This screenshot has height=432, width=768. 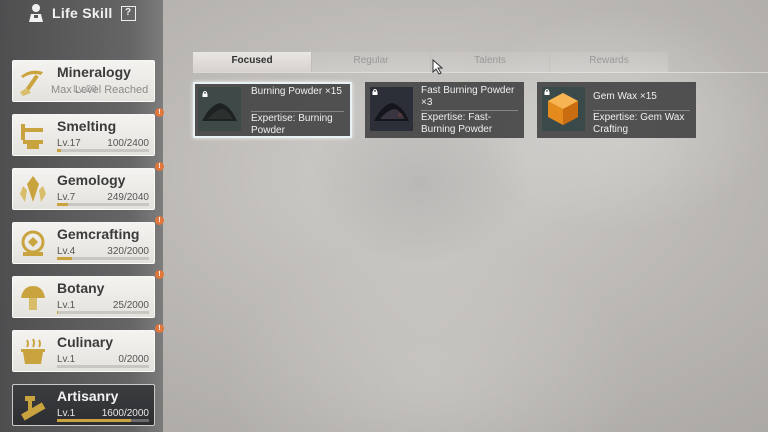 I want to click on skill-name: Mineralogy, so click(x=94, y=72).